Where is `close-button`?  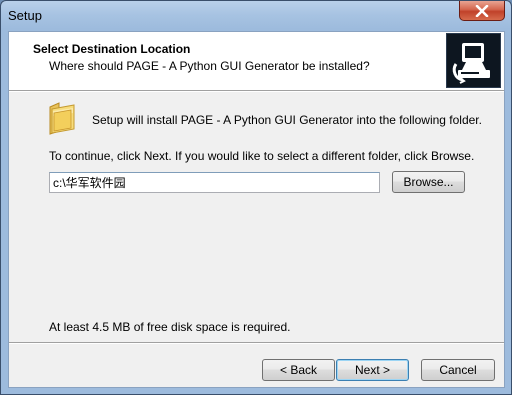 close-button is located at coordinates (482, 11).